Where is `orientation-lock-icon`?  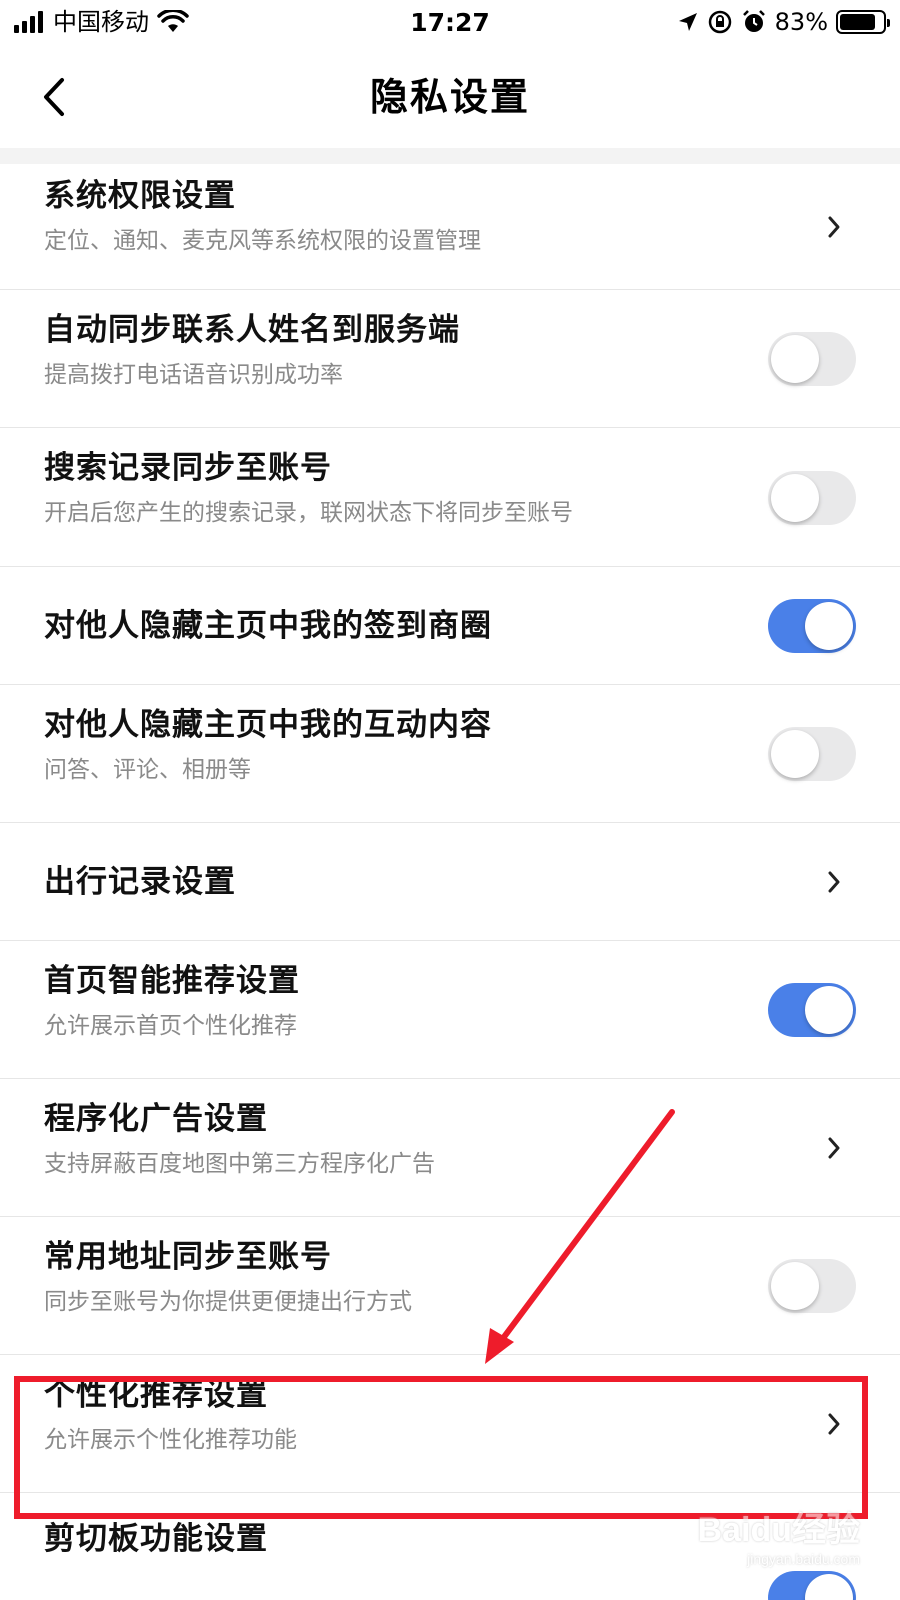 orientation-lock-icon is located at coordinates (719, 22).